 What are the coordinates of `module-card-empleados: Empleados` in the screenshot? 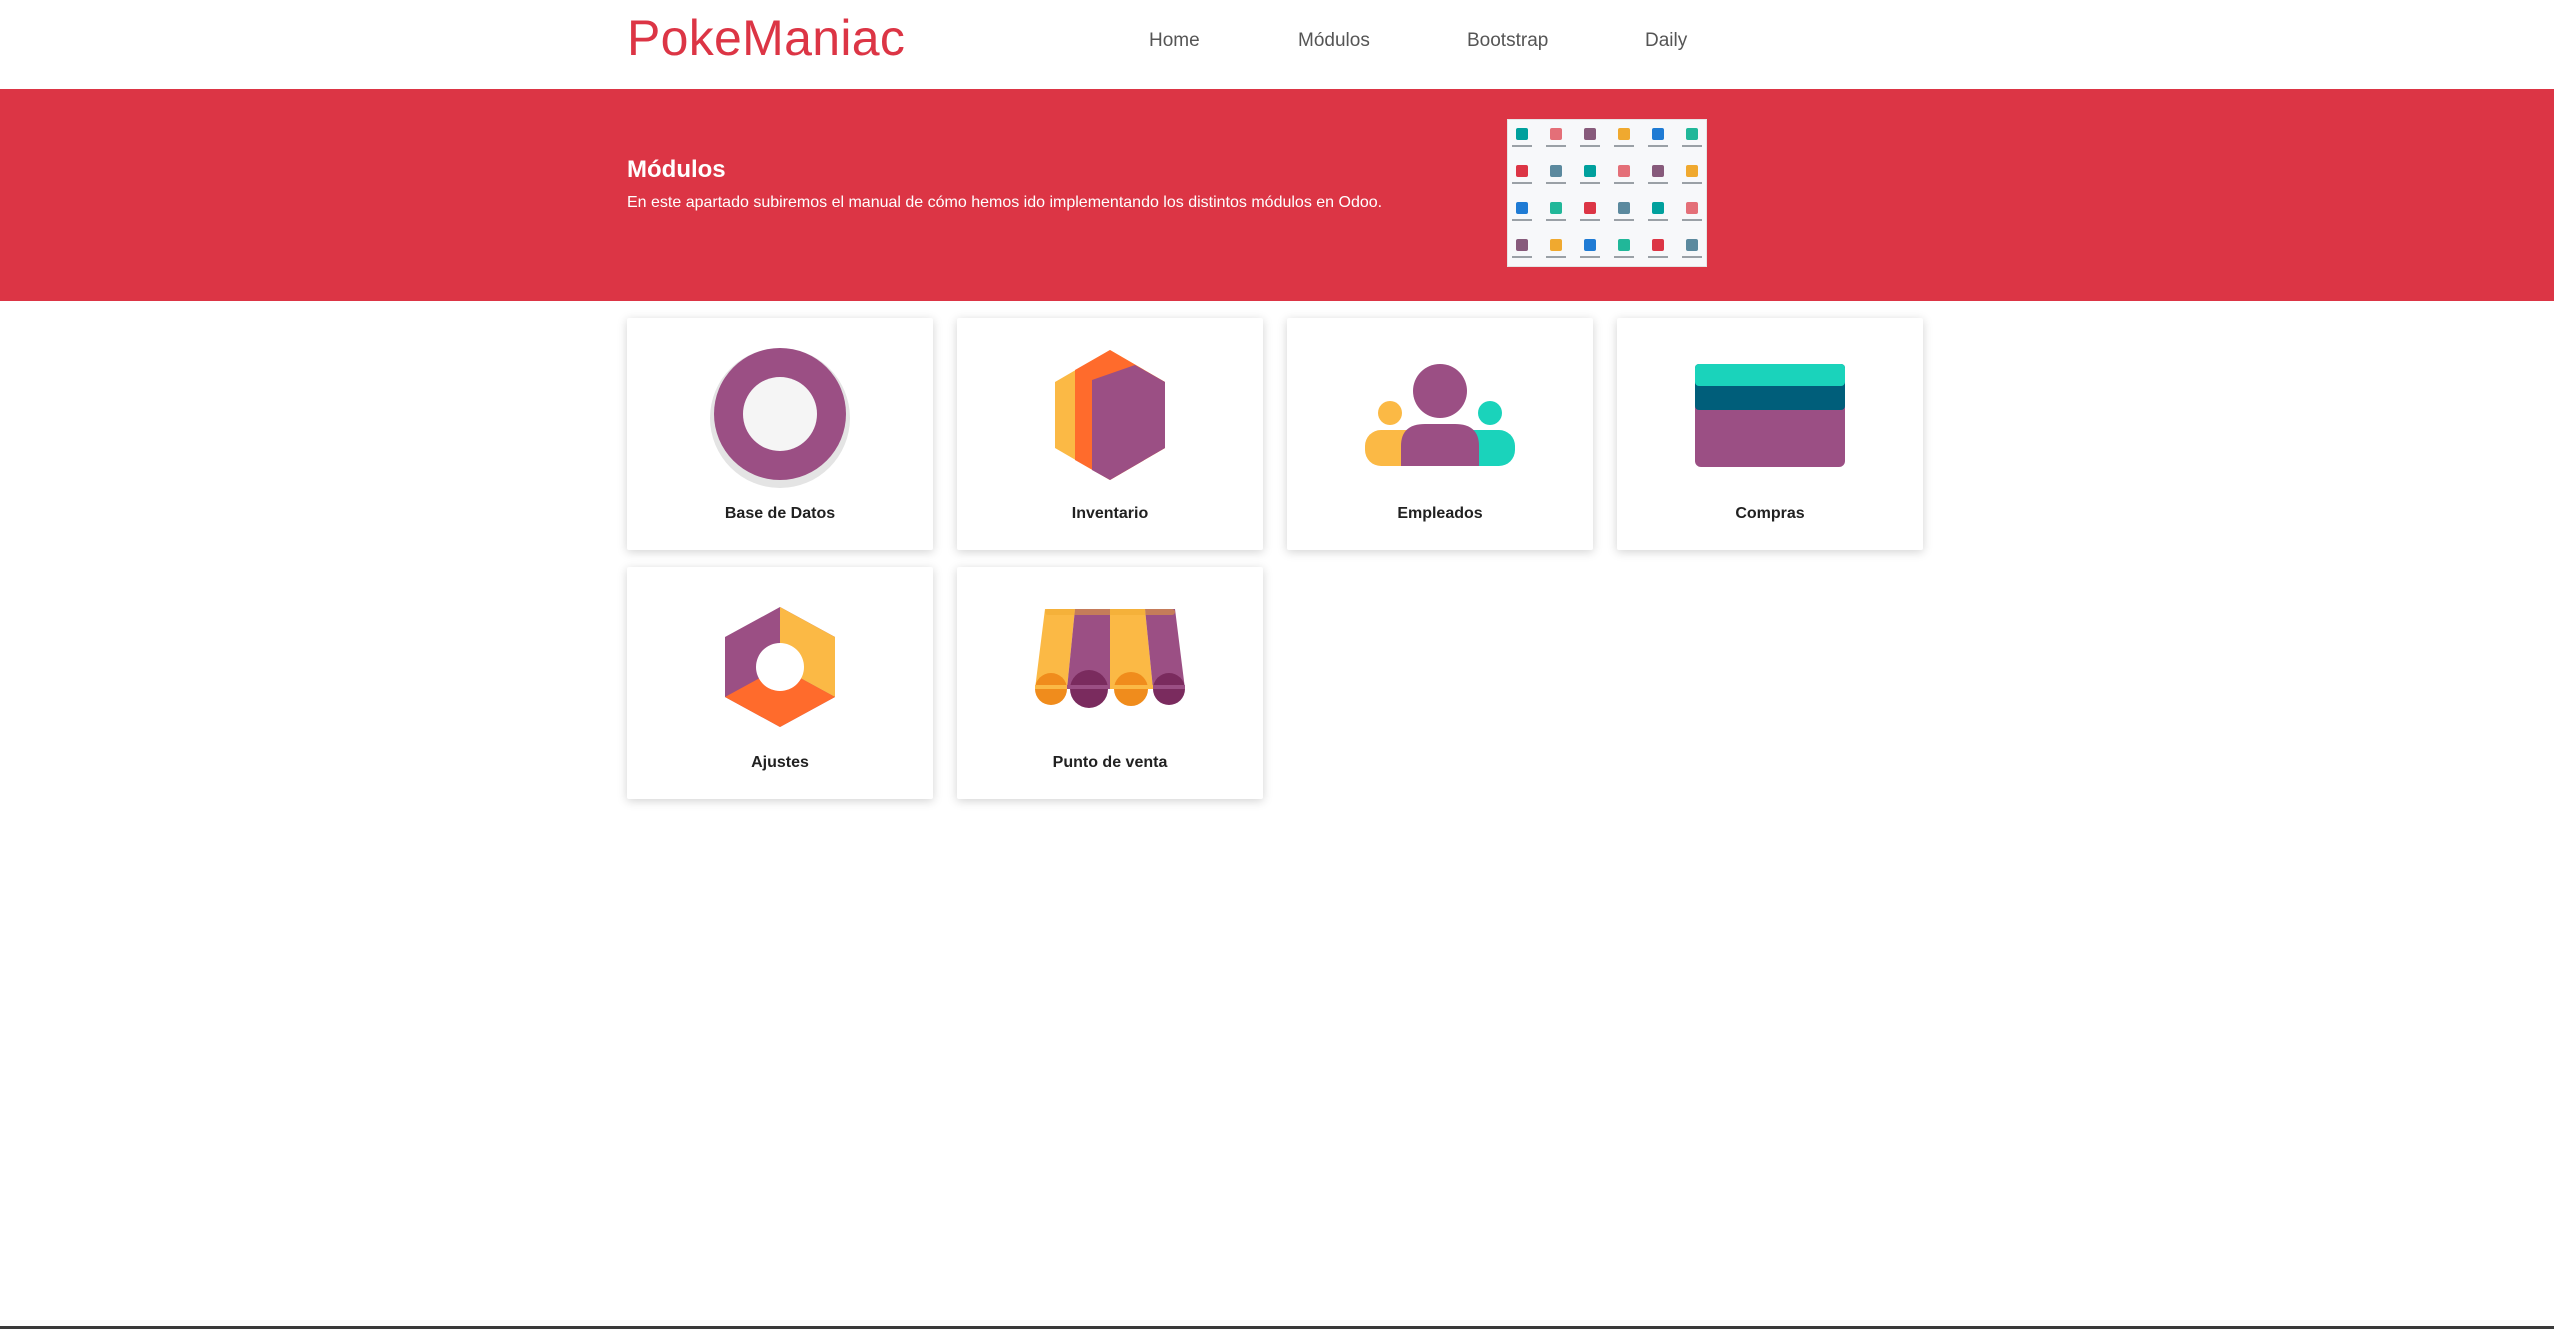 It's located at (1440, 434).